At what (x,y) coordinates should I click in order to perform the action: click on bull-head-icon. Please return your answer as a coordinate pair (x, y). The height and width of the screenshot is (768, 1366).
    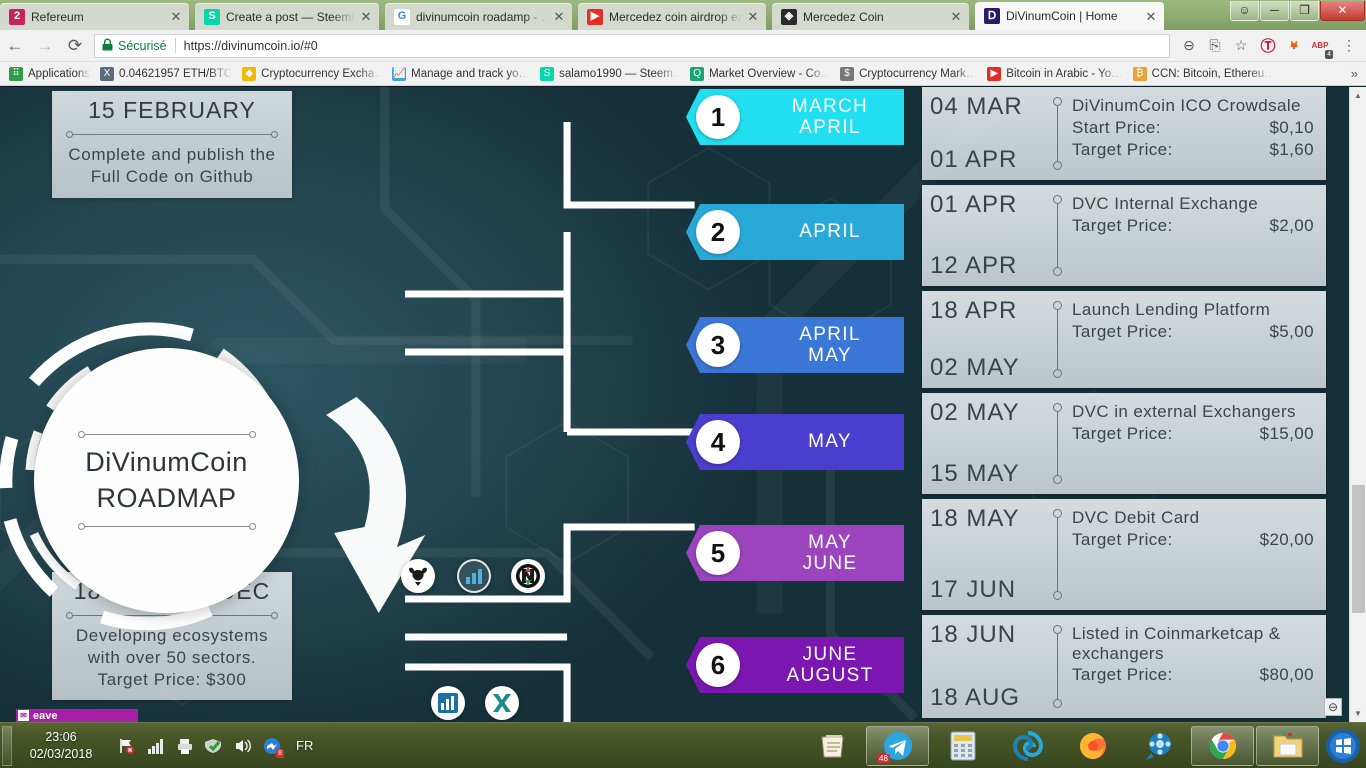
    Looking at the image, I should click on (418, 576).